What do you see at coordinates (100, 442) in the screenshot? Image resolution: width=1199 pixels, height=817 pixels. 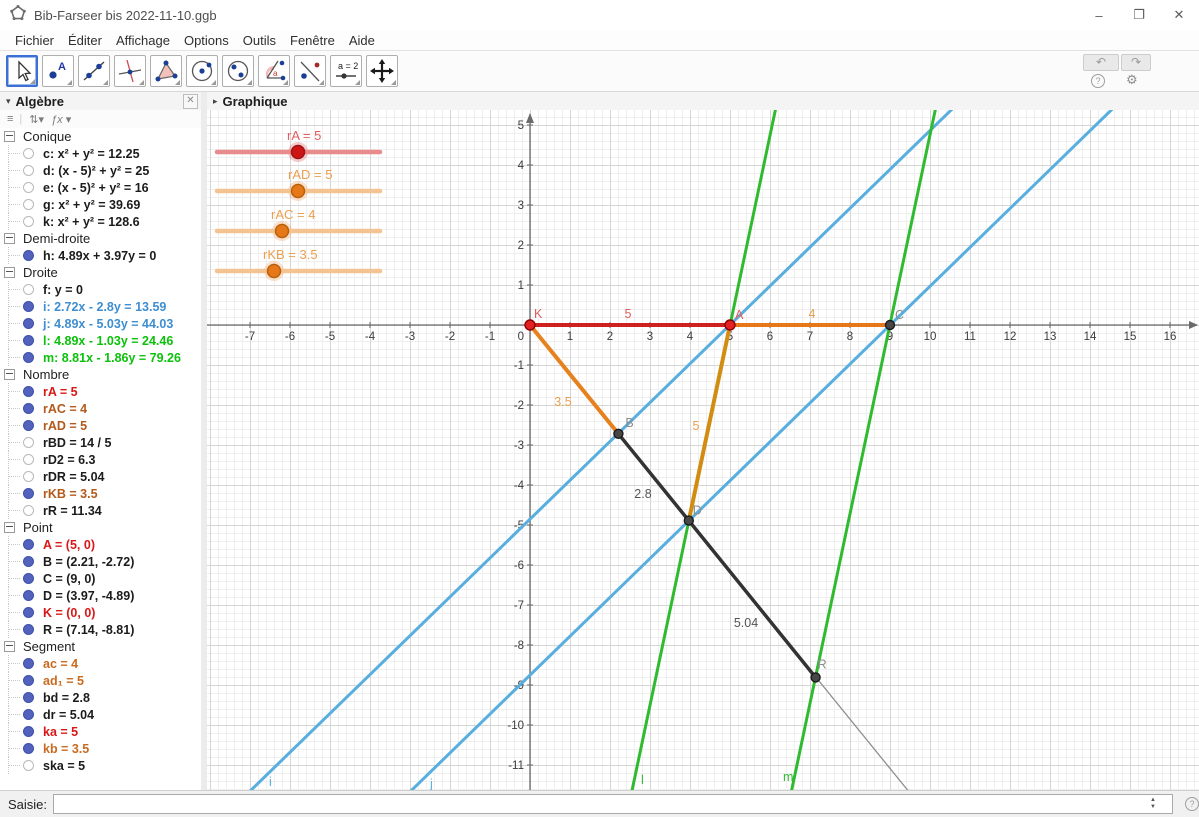 I see `algebra-item: rBD = 14 / 5` at bounding box center [100, 442].